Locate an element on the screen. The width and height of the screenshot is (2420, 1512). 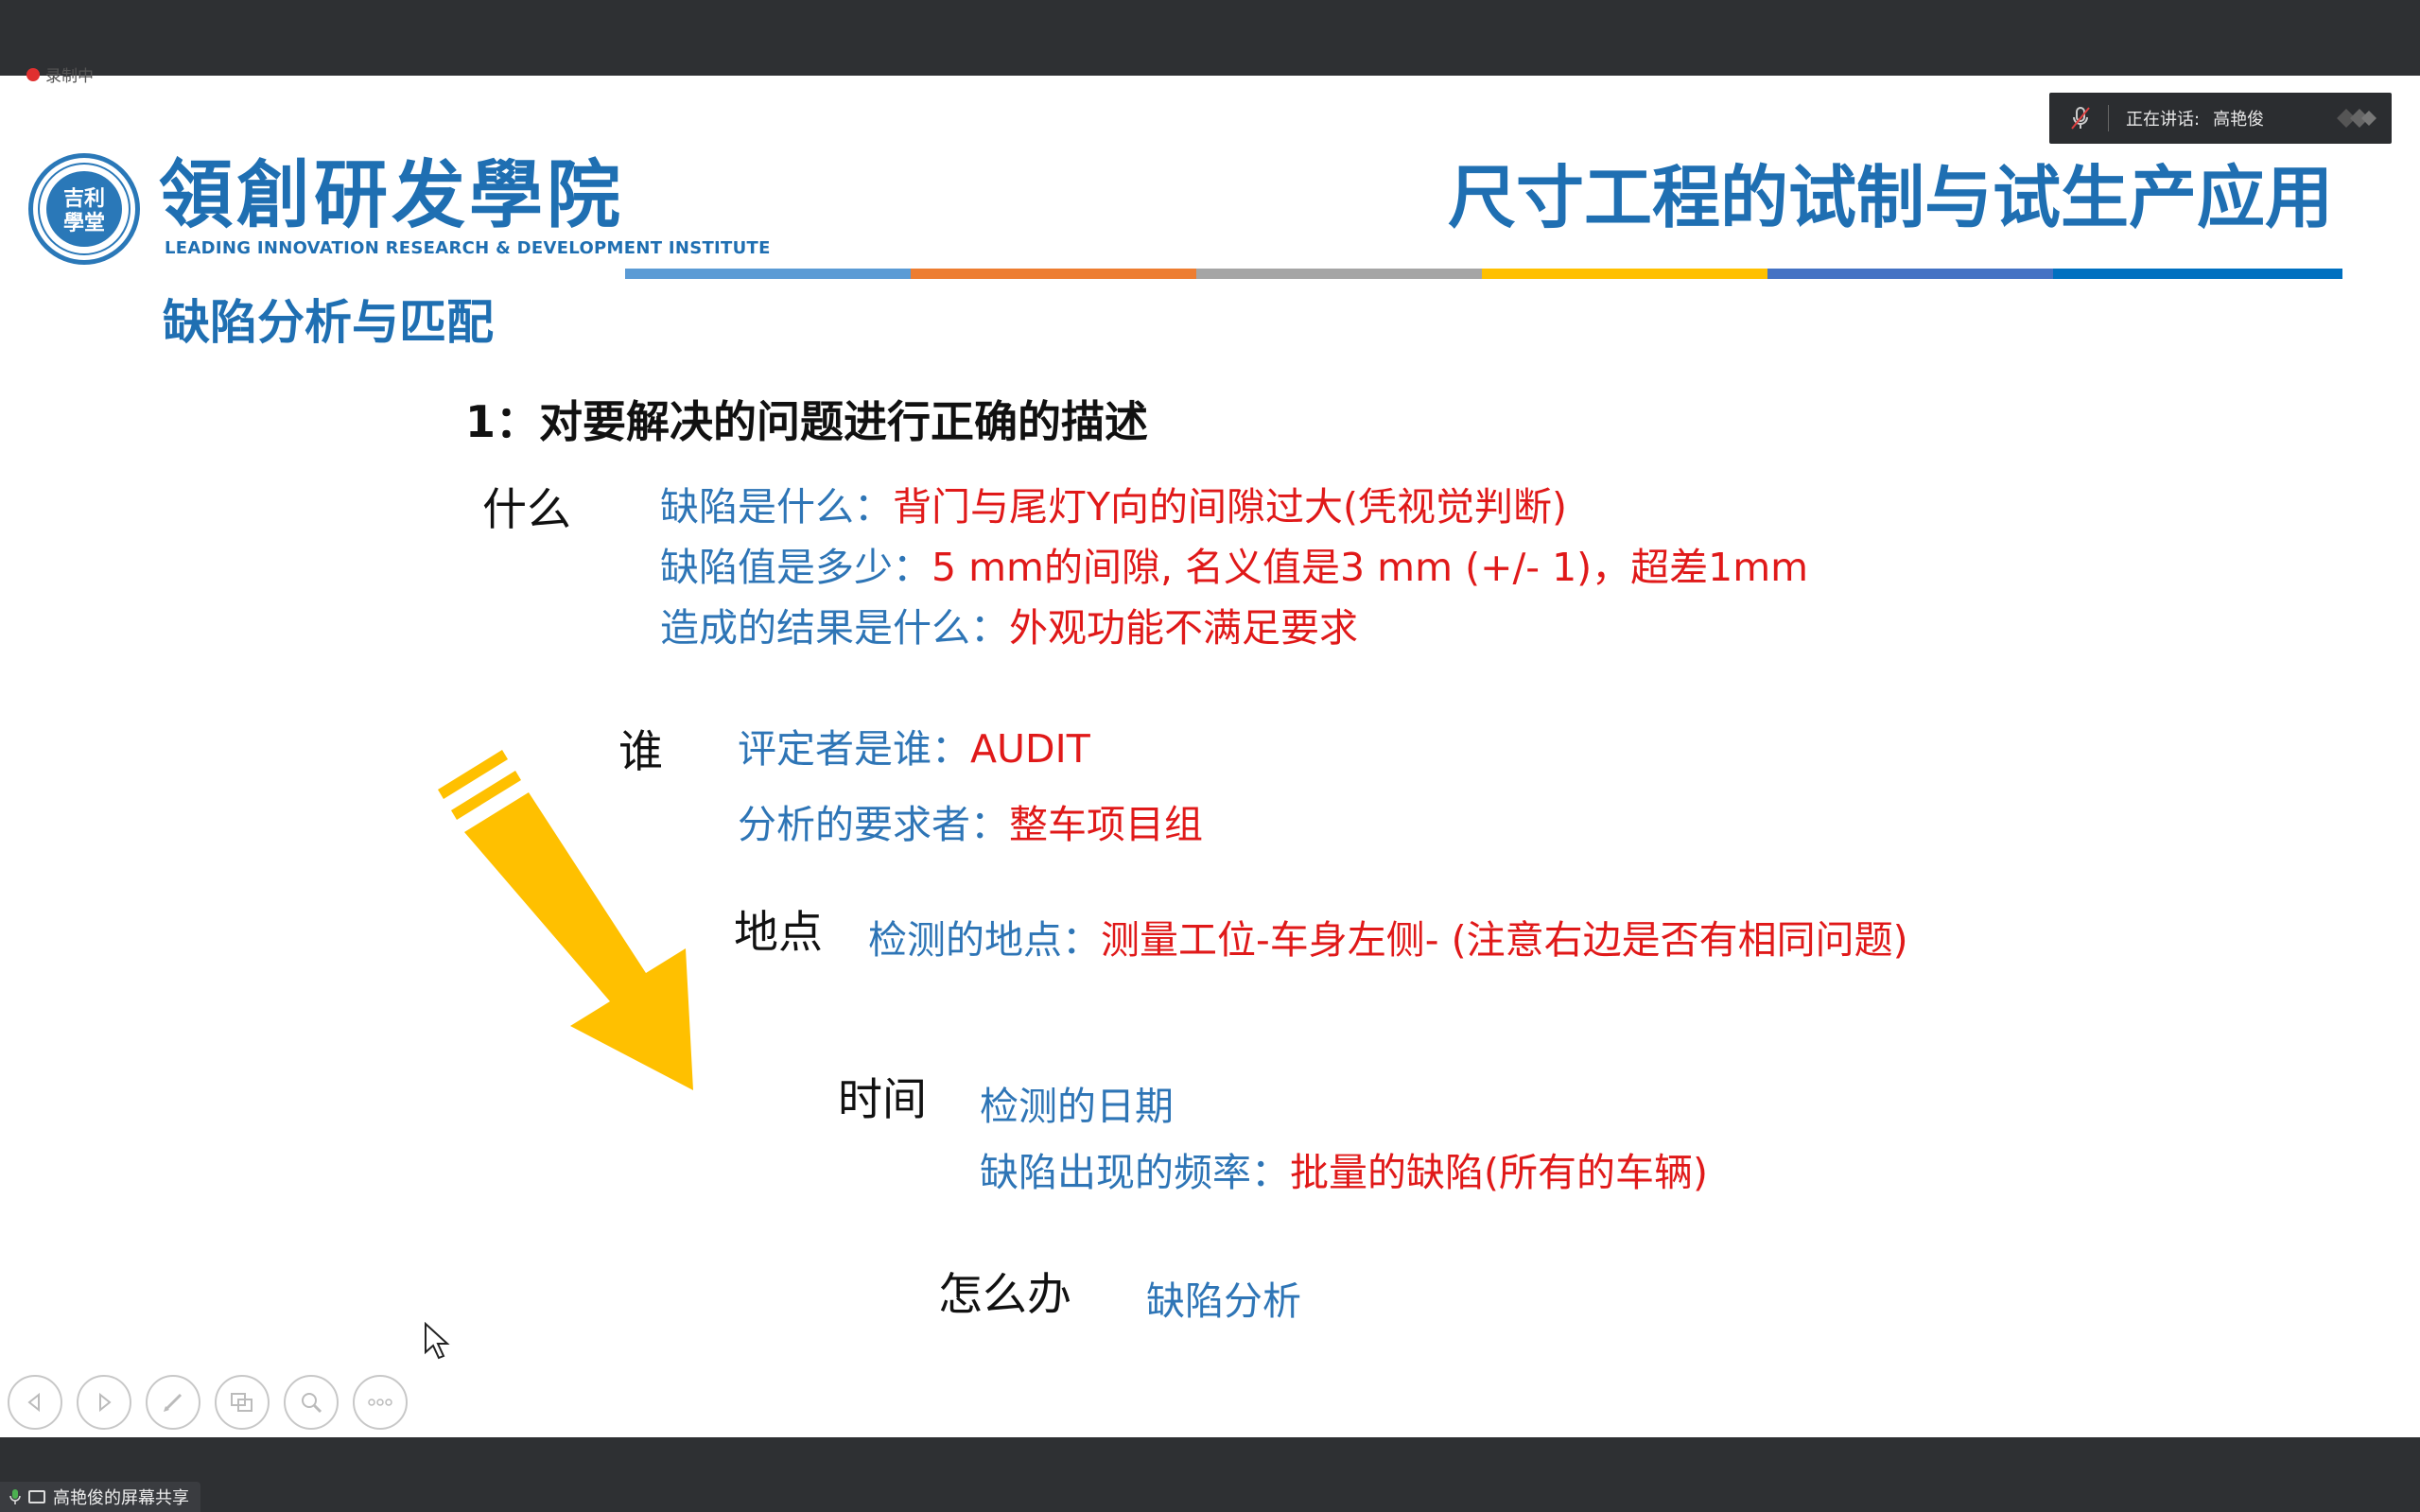
screen-share-tag: 高艳俊的屏幕共享 is located at coordinates (100, 1497).